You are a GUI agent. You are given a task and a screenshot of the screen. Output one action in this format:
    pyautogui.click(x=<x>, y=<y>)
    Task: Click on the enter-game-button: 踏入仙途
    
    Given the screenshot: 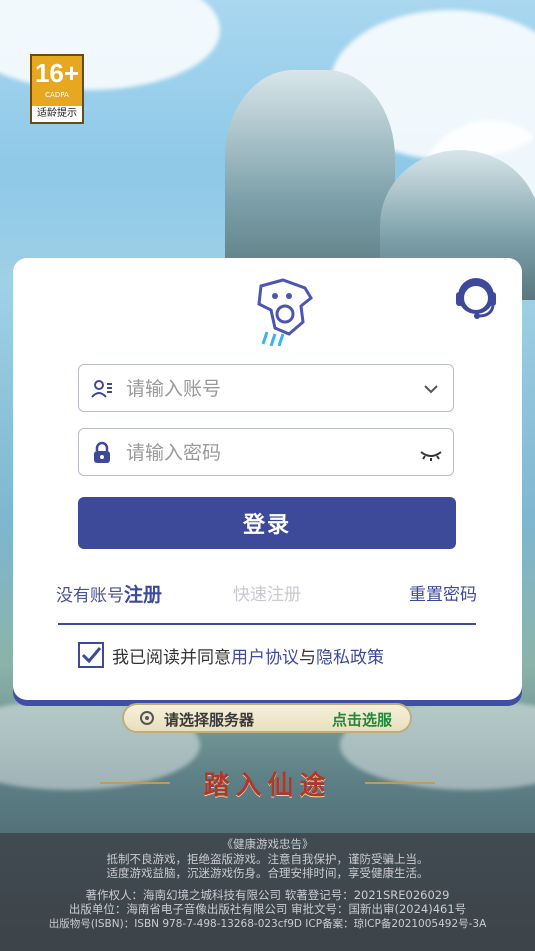 What is the action you would take?
    pyautogui.click(x=267, y=783)
    